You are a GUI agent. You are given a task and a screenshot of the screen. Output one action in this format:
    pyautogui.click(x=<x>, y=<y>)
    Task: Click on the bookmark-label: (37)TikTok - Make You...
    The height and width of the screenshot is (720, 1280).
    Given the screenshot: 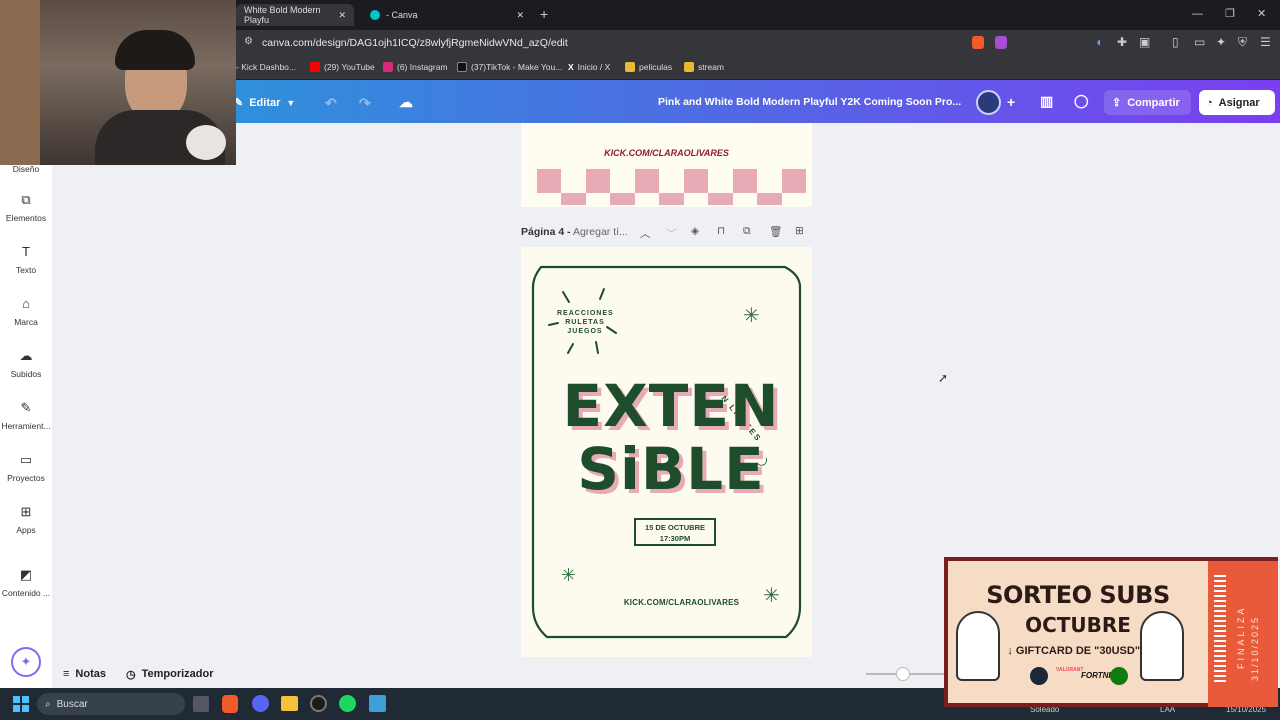 What is the action you would take?
    pyautogui.click(x=517, y=67)
    